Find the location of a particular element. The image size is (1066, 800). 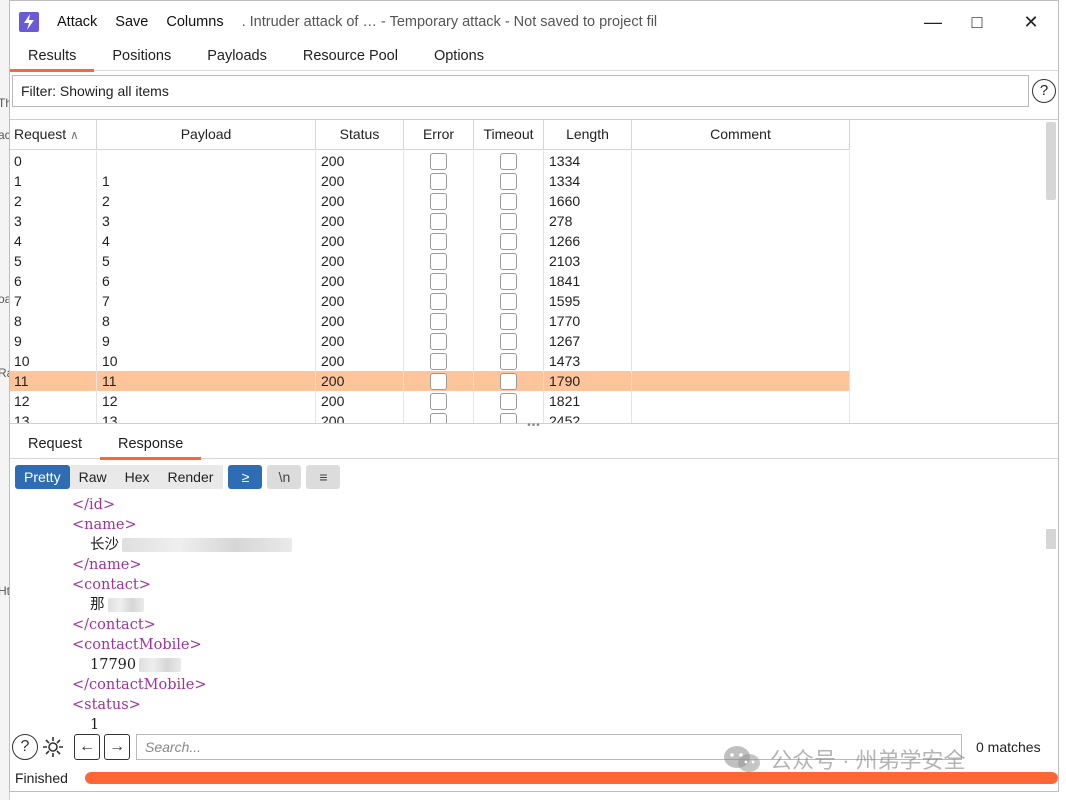

view-pretty-button: Pretty is located at coordinates (42, 477).